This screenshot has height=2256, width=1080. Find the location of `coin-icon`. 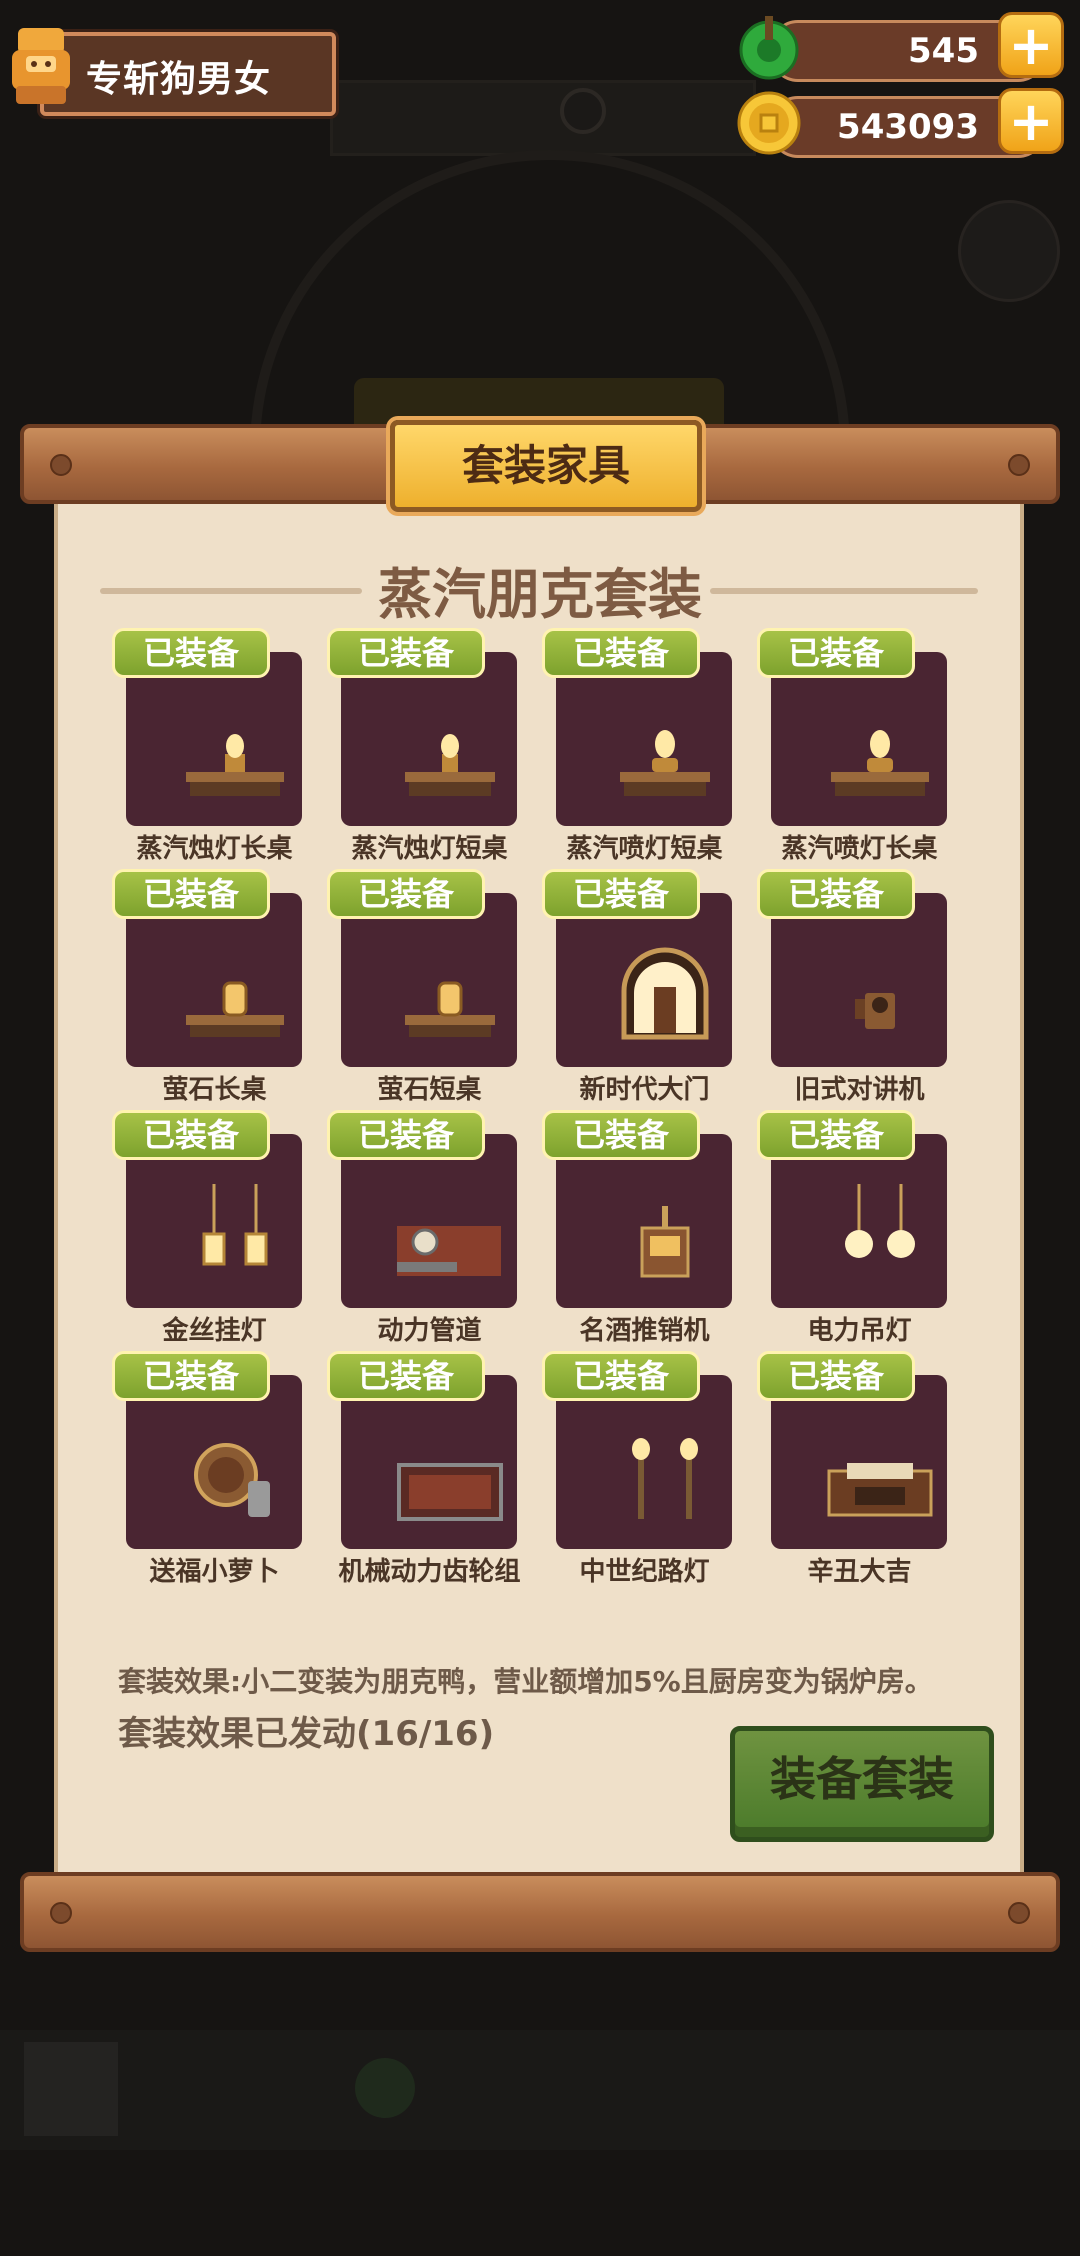

coin-icon is located at coordinates (769, 123).